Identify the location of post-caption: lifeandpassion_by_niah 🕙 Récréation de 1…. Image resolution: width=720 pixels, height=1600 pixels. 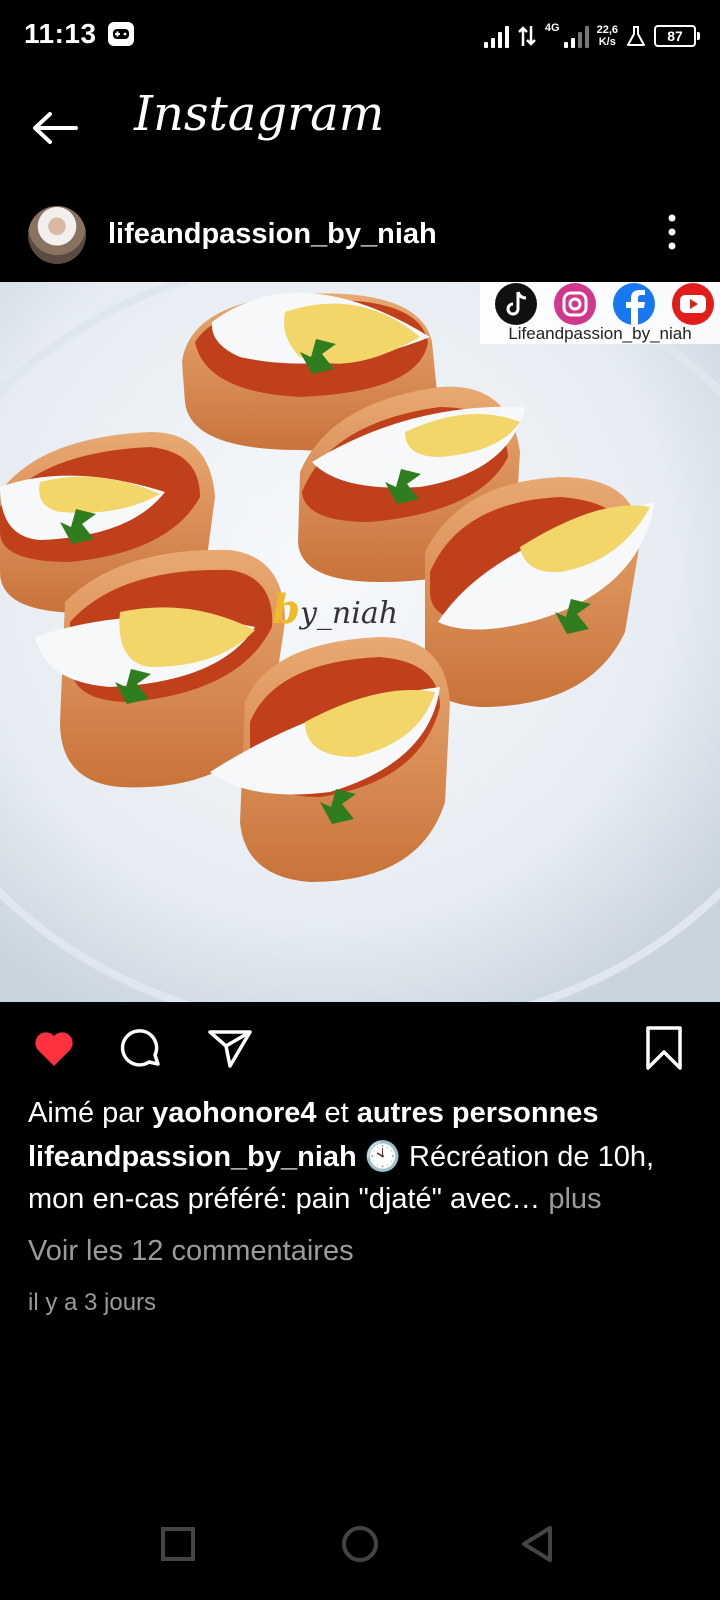
(363, 1178).